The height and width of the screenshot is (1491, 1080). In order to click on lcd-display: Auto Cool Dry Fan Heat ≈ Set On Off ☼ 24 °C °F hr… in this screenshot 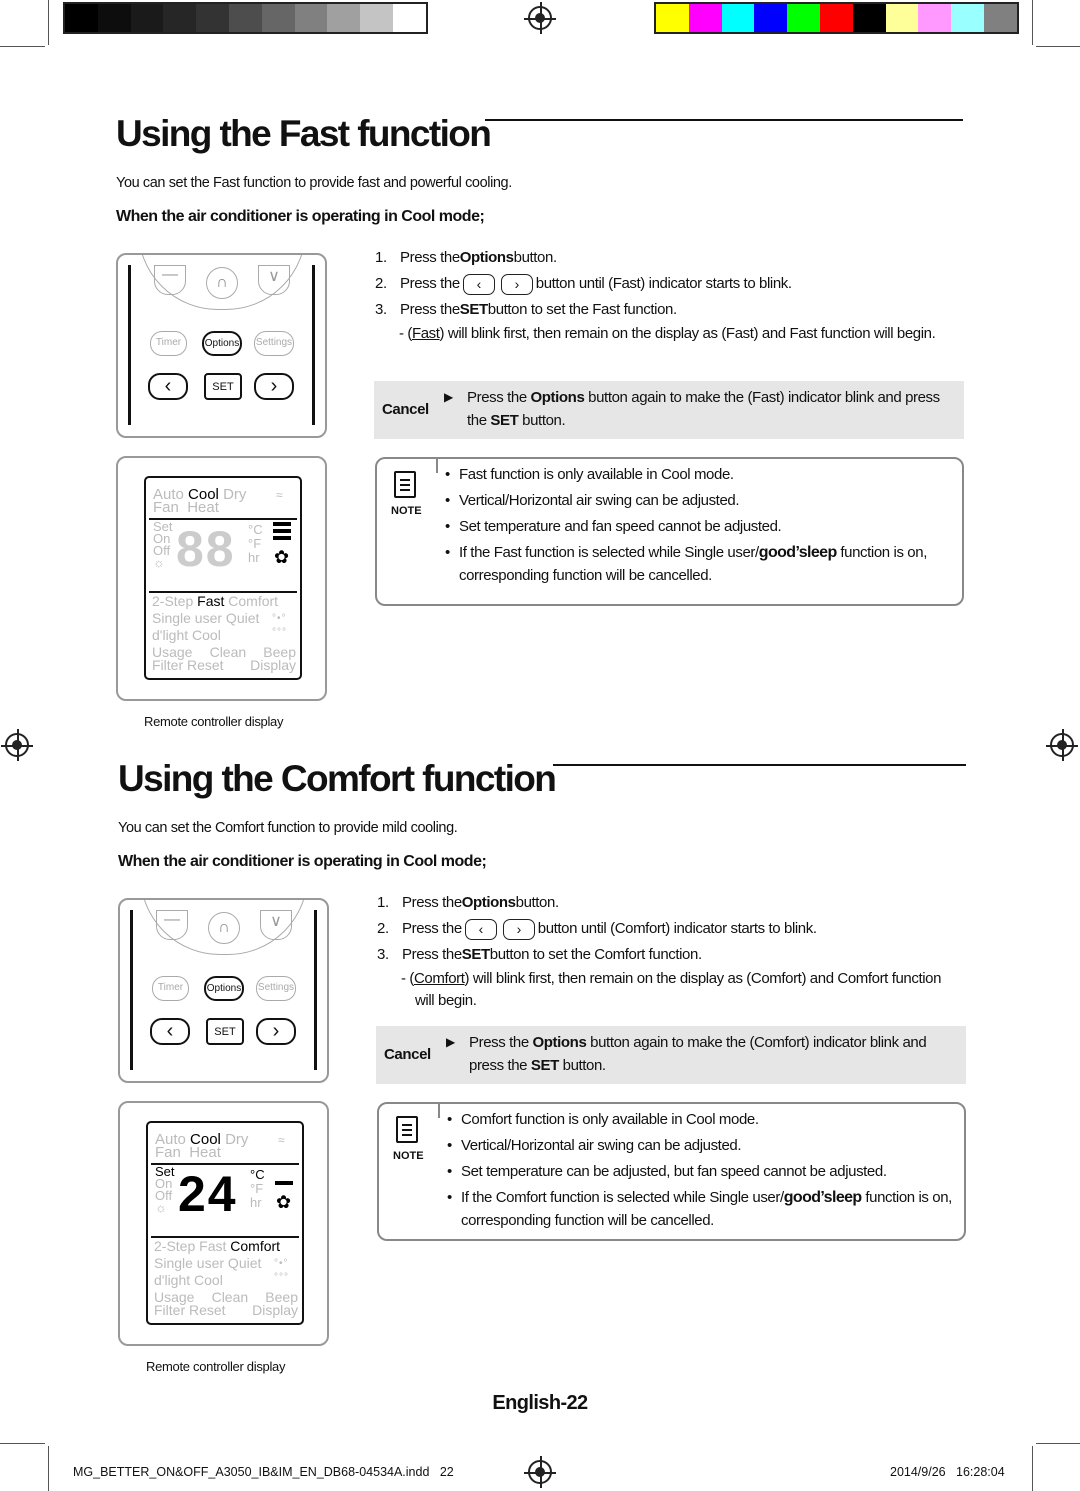, I will do `click(225, 1223)`.